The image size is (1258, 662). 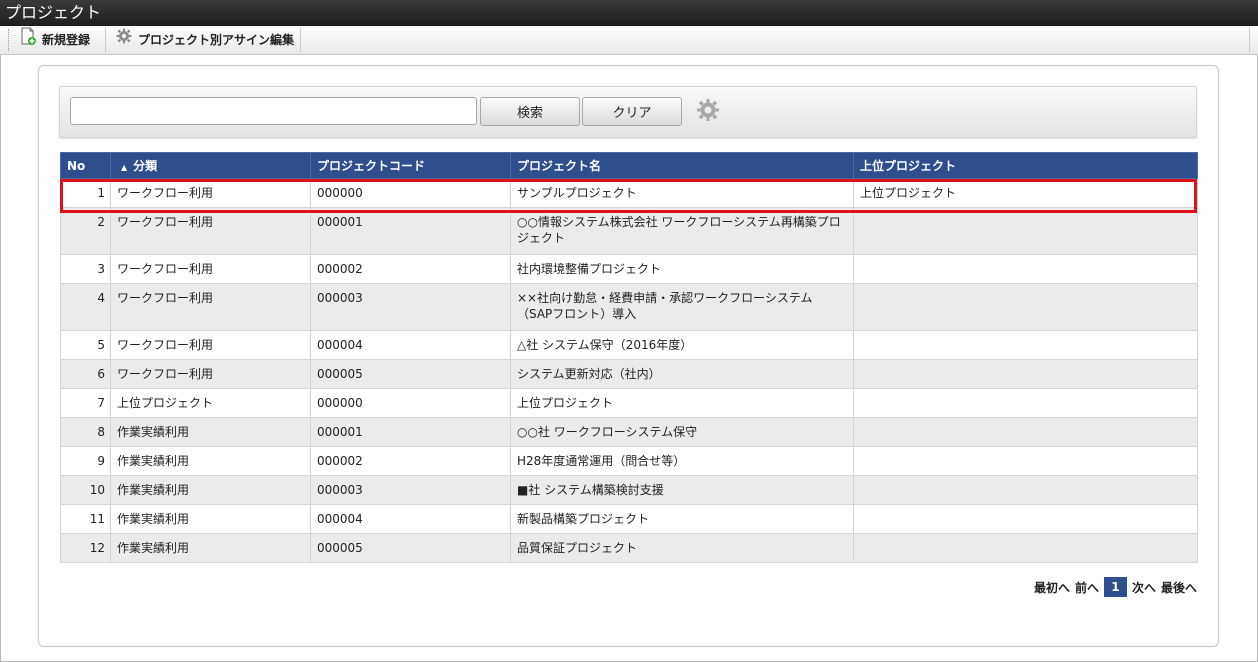 I want to click on table-header-row: No ▲ 分類 プロジェクトコード プロジェクト名 上位プロジェクト, so click(x=629, y=165).